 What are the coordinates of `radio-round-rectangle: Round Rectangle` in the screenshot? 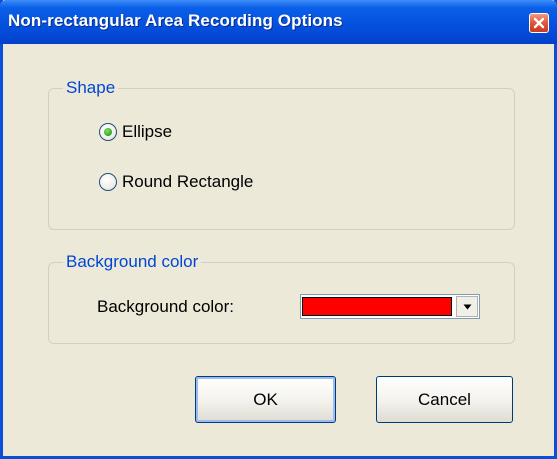 It's located at (176, 182).